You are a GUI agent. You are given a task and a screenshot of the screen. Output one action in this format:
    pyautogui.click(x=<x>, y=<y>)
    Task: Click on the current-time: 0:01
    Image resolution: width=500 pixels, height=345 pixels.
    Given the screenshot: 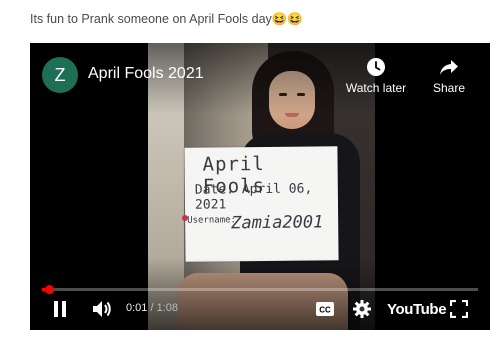 What is the action you would take?
    pyautogui.click(x=137, y=308)
    